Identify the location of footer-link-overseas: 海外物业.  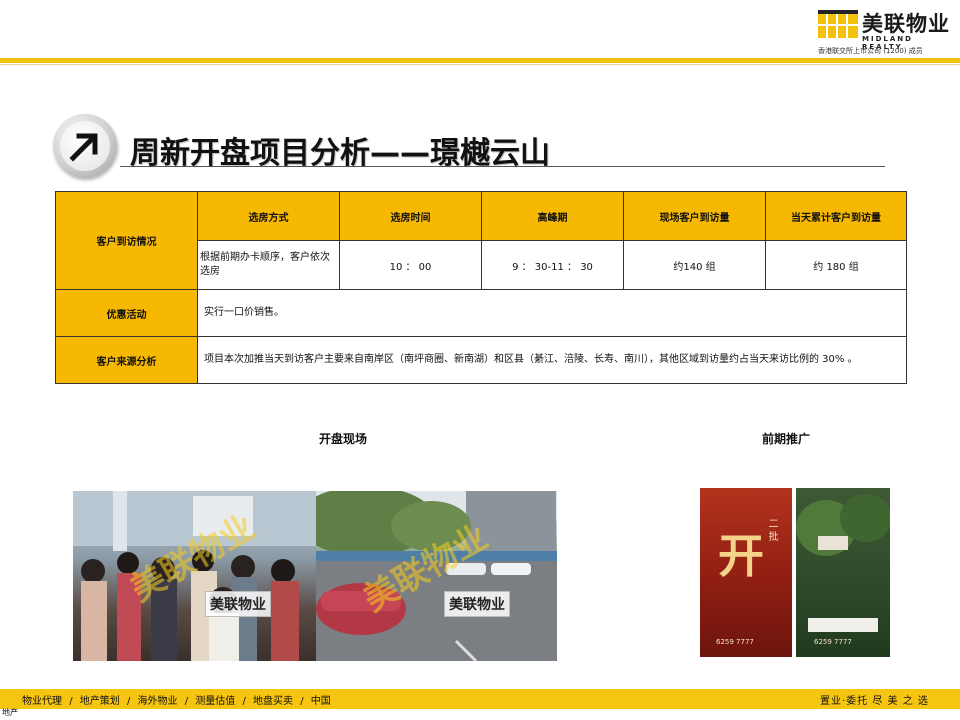
(158, 701).